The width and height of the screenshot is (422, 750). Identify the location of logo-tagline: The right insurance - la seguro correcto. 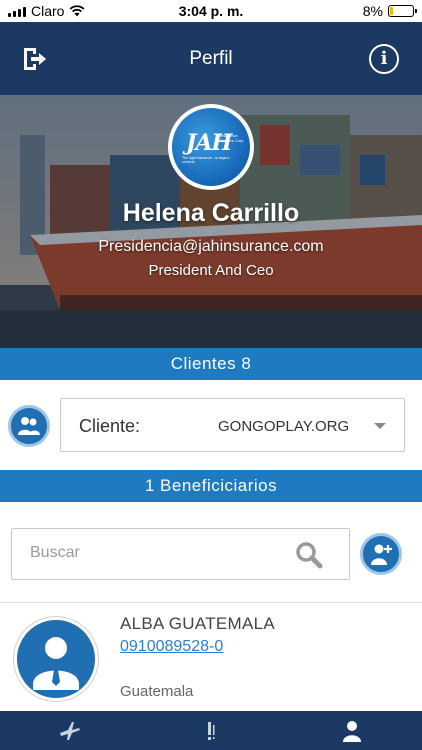
(206, 160).